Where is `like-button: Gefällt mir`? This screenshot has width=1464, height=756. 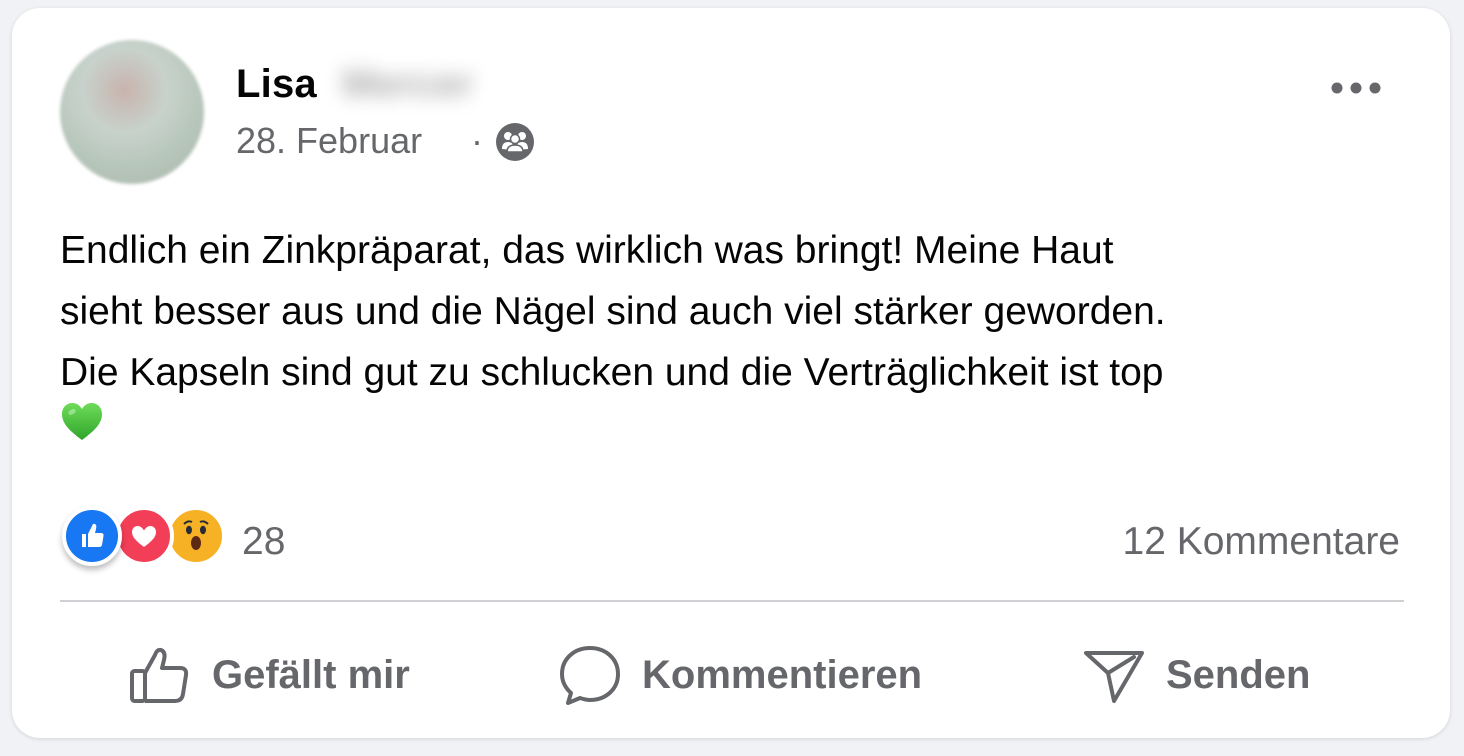
like-button: Gefällt mir is located at coordinates (269, 675).